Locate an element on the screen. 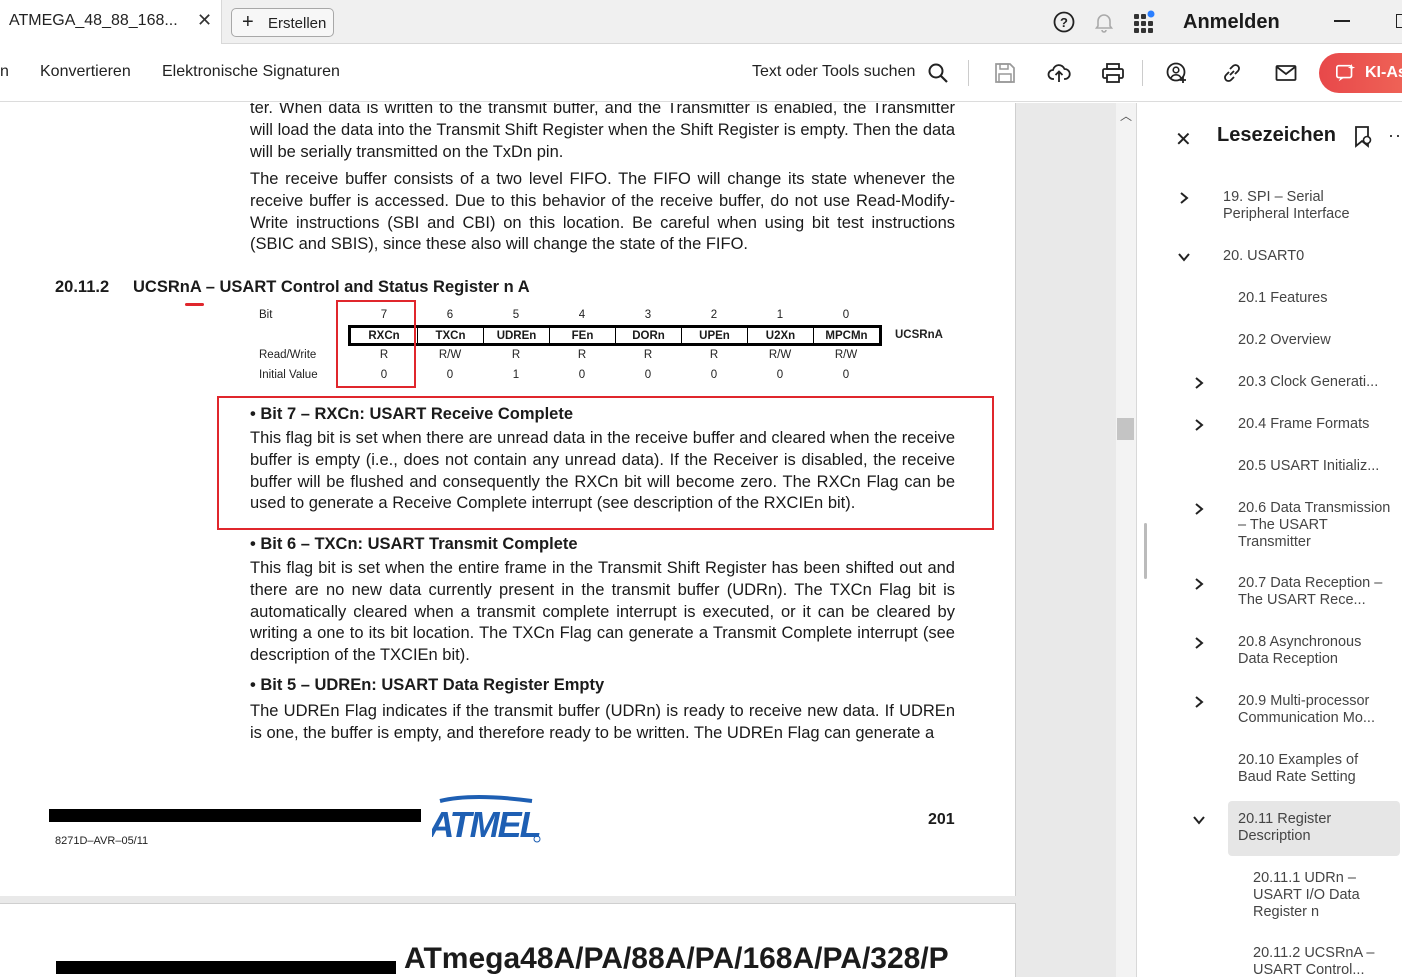  register-field-udren: UDREn is located at coordinates (516, 335).